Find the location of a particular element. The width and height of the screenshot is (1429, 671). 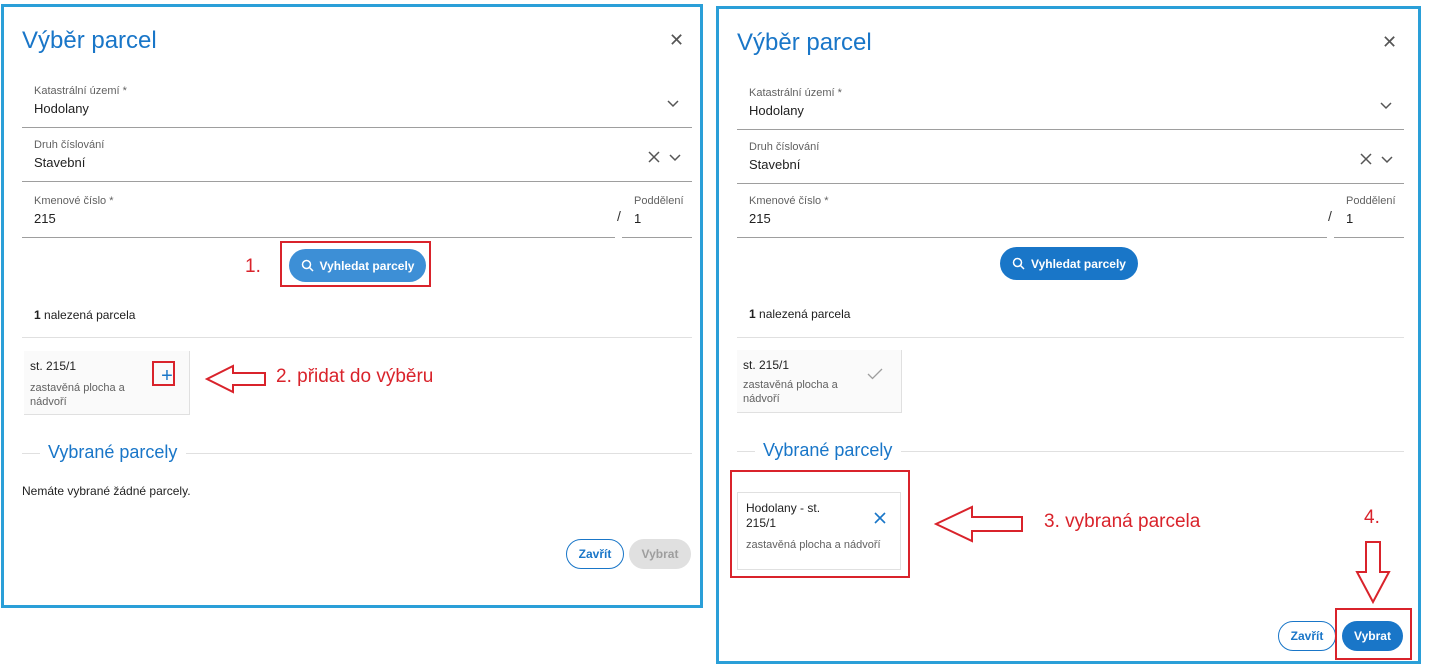

selected-parcel-desc: zastavěná plocha a nádvoří is located at coordinates (813, 545).